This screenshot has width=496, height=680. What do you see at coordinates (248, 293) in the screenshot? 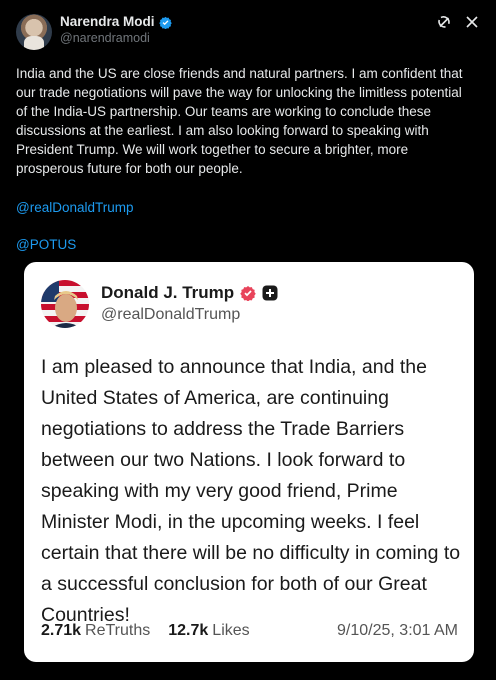
I see `verified-check-icon` at bounding box center [248, 293].